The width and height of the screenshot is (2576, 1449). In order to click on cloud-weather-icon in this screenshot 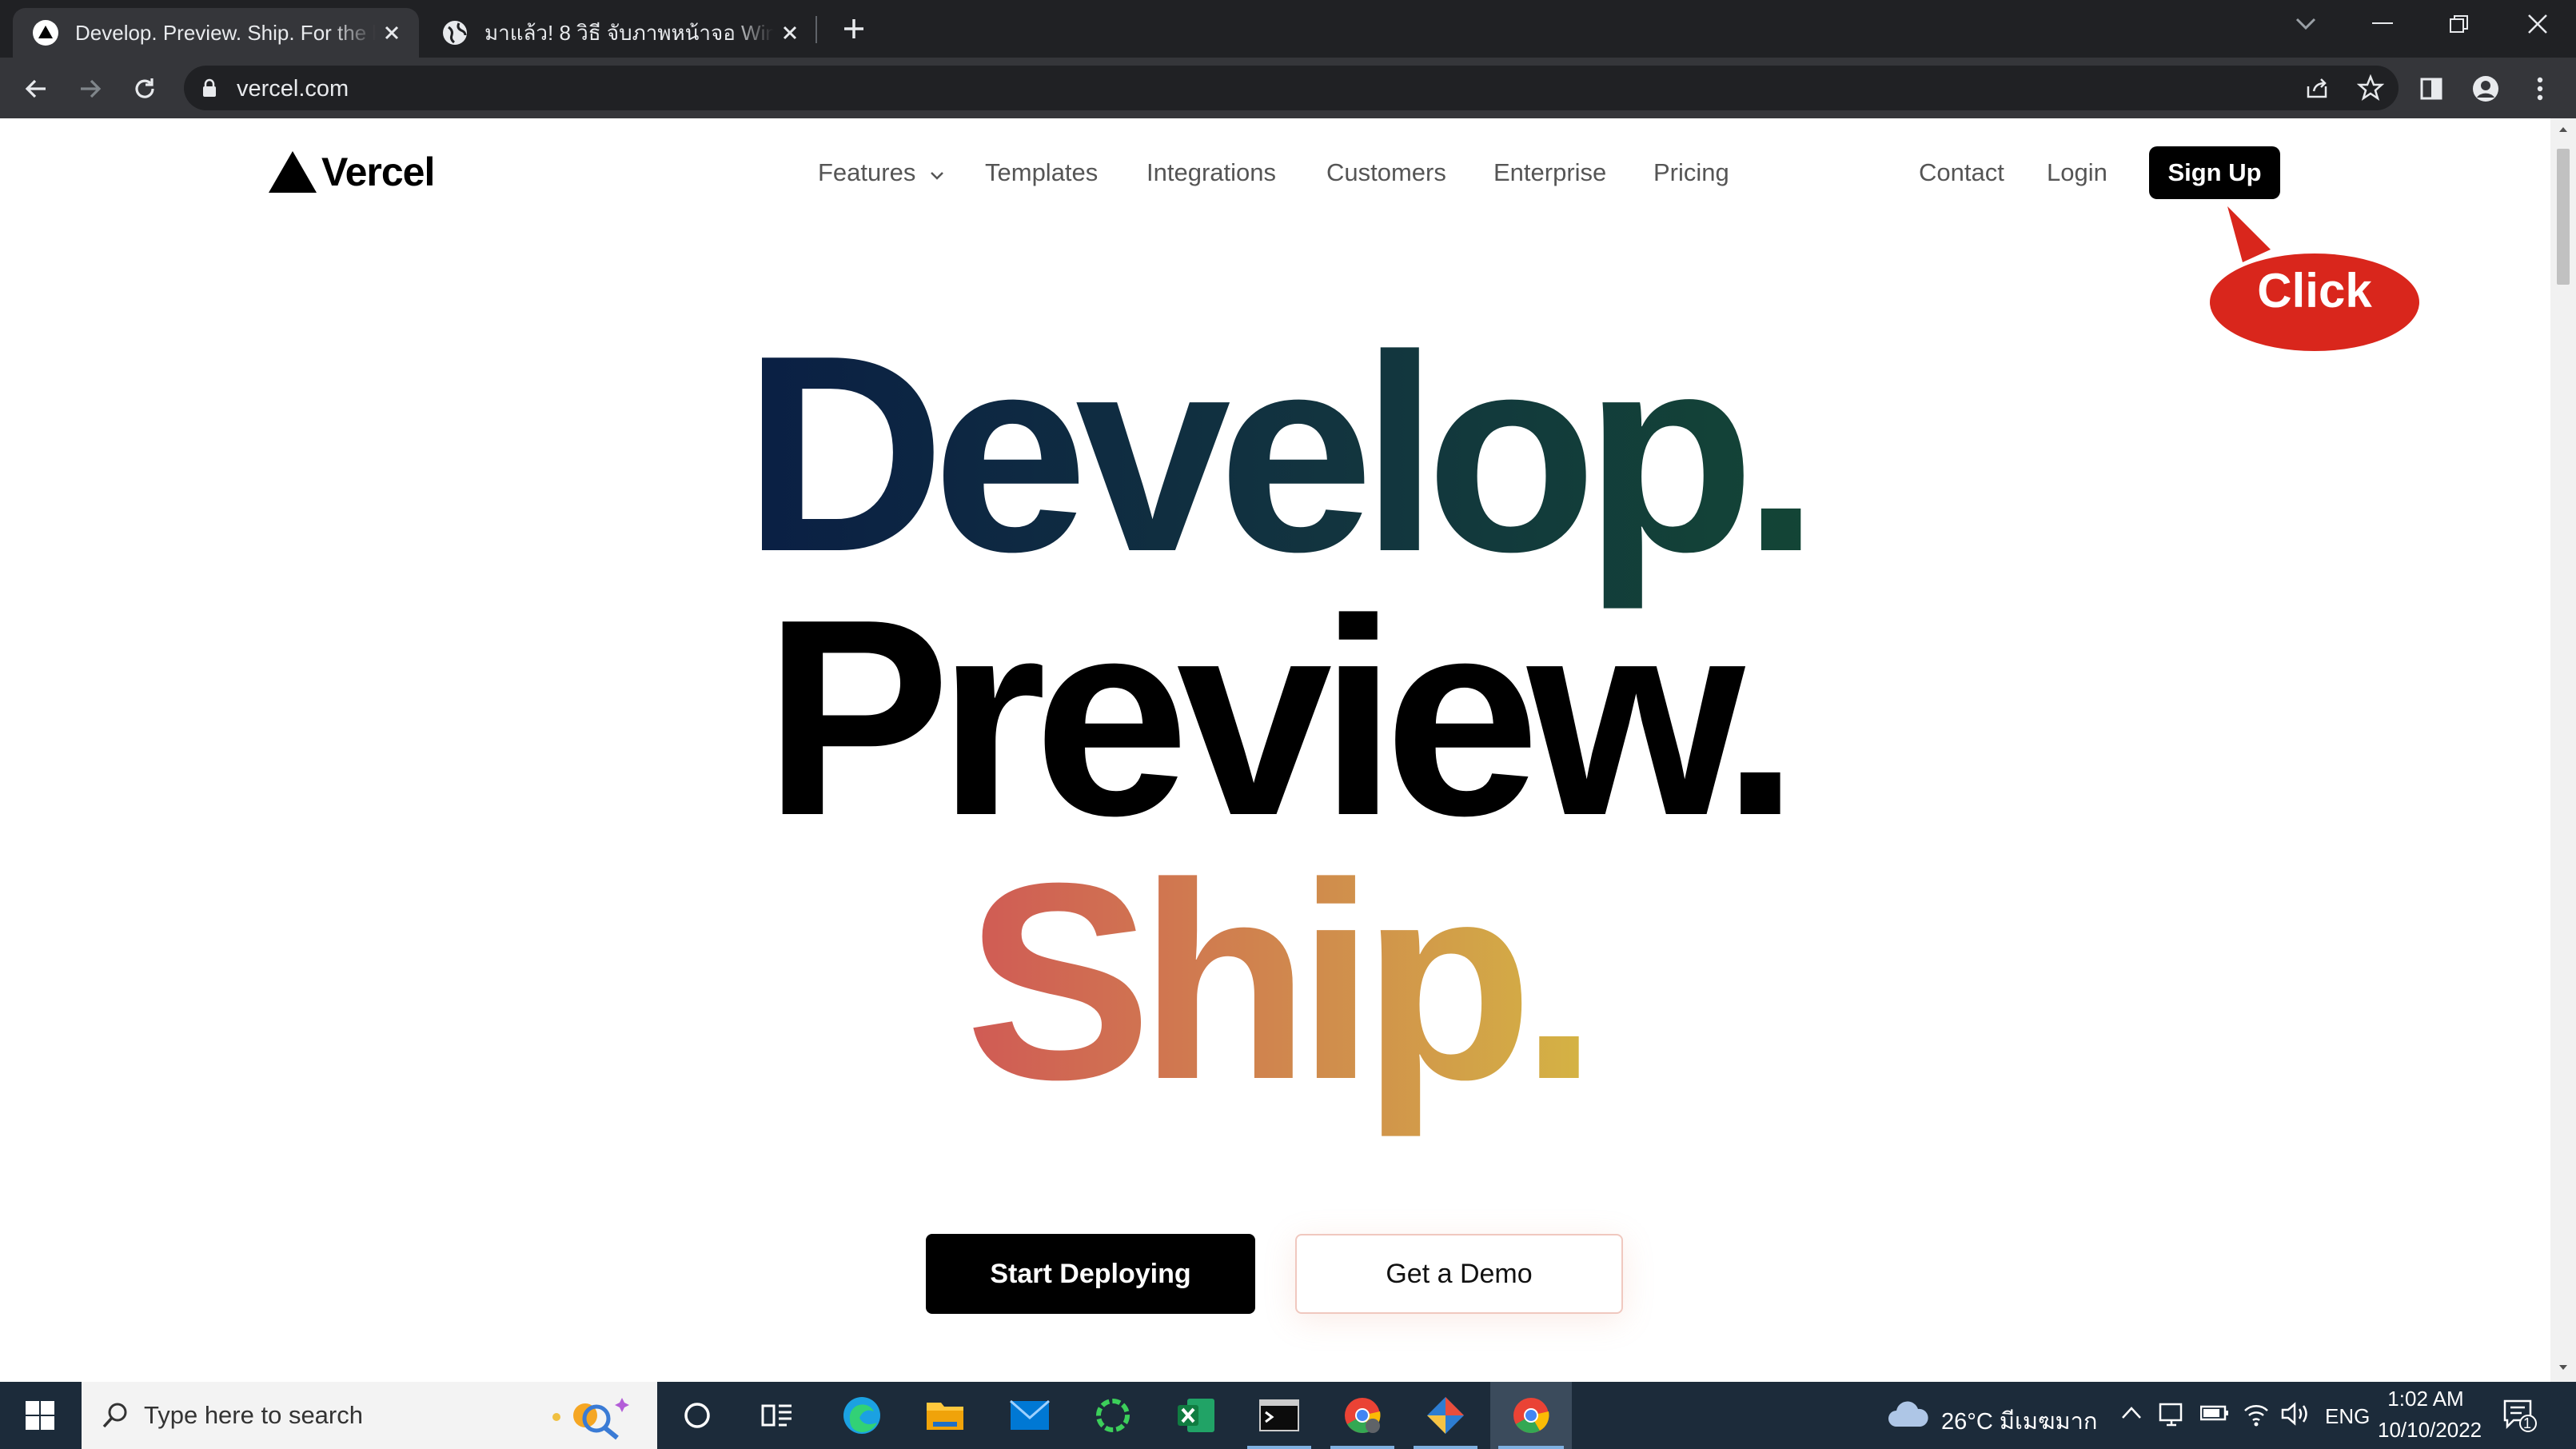, I will do `click(1907, 1414)`.